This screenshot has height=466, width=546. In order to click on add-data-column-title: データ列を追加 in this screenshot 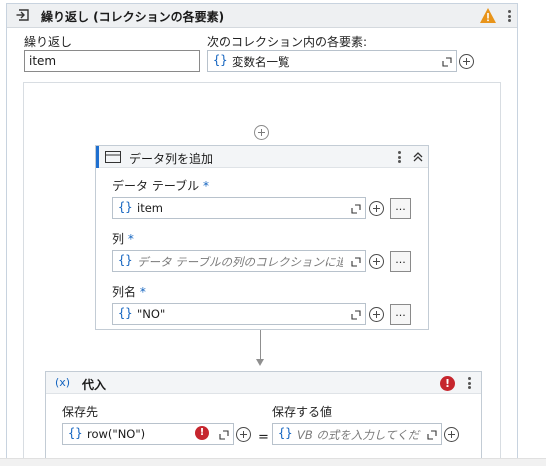, I will do `click(171, 159)`.